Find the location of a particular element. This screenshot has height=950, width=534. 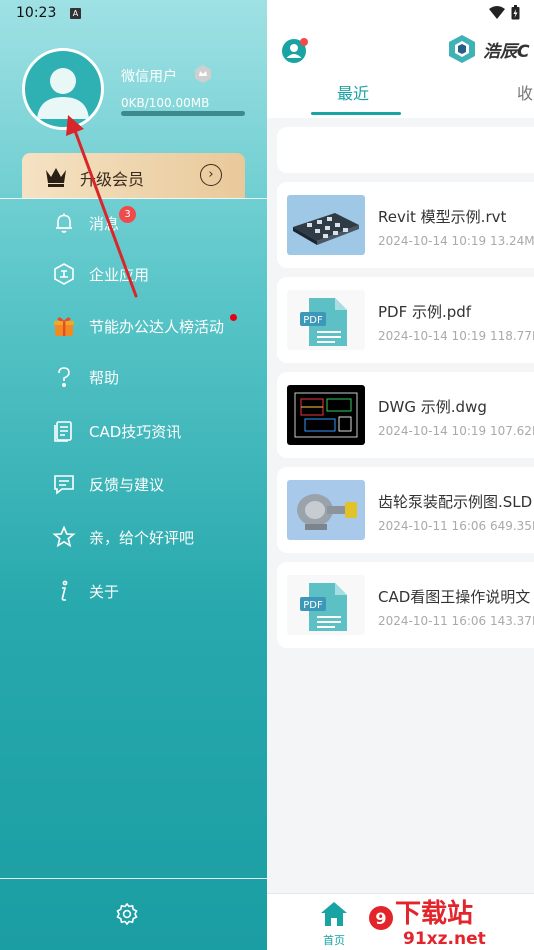

menu-label: 亲，给个好评吧 is located at coordinates (142, 538).